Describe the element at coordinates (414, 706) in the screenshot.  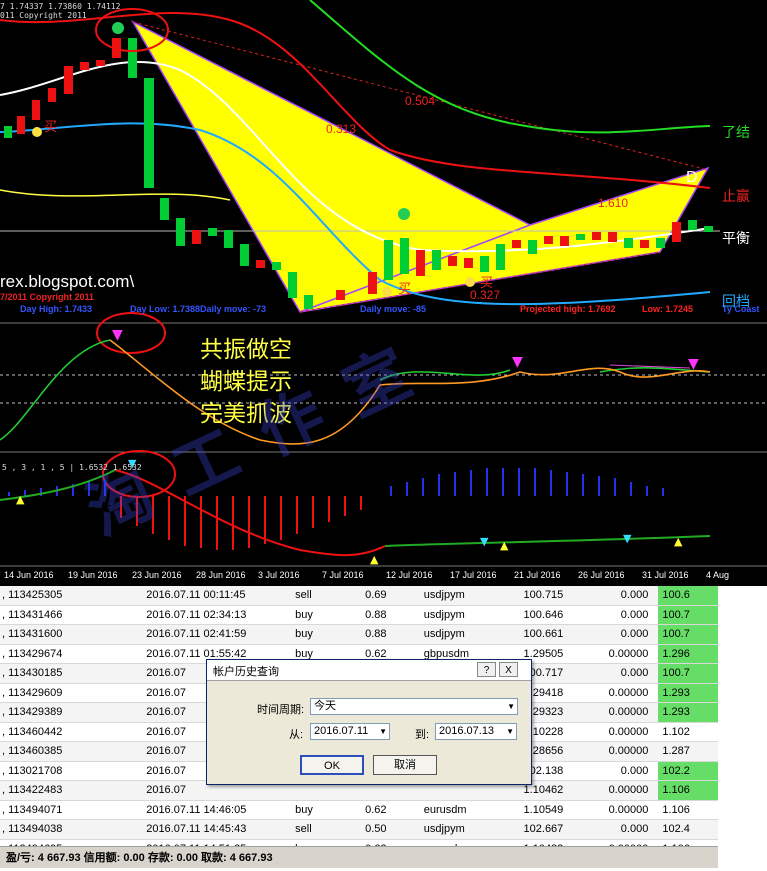
I see `period-select: 今天 ▼` at that location.